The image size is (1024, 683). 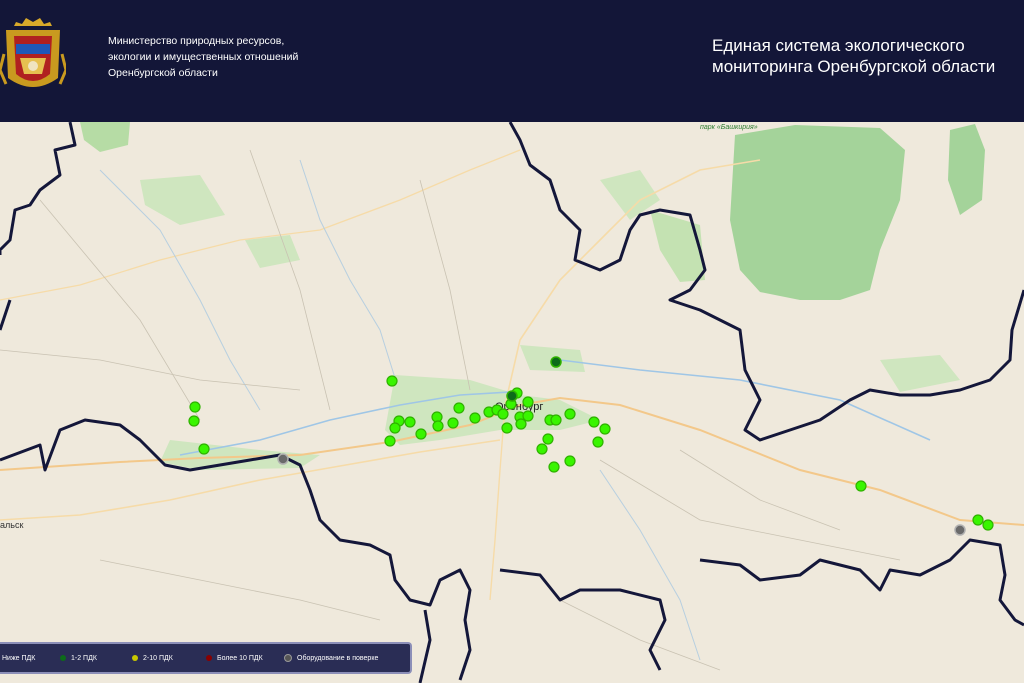 I want to click on legend-label-1-2-pdk: 1-2 ПДК, so click(x=84, y=658).